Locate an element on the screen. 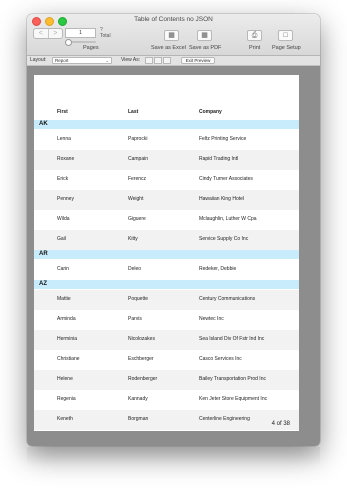 The width and height of the screenshot is (347, 500). cell-company: Cindy Turner Associates is located at coordinates (226, 179).